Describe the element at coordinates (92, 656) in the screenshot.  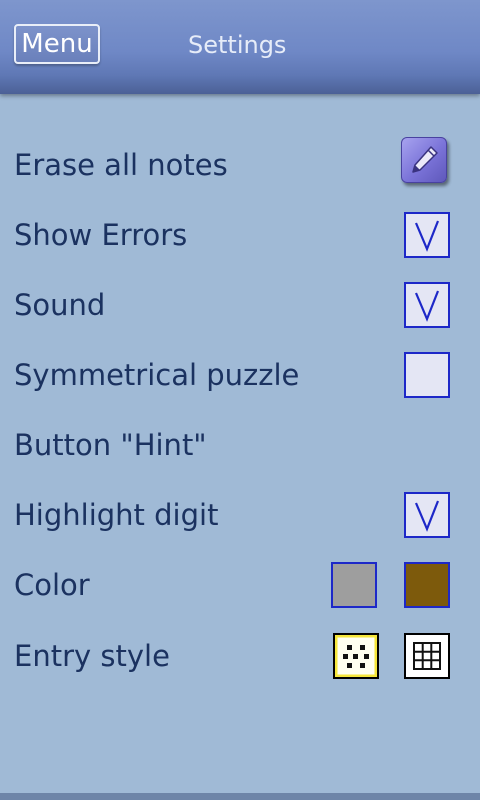
I see `entry-style-label: Entry style` at that location.